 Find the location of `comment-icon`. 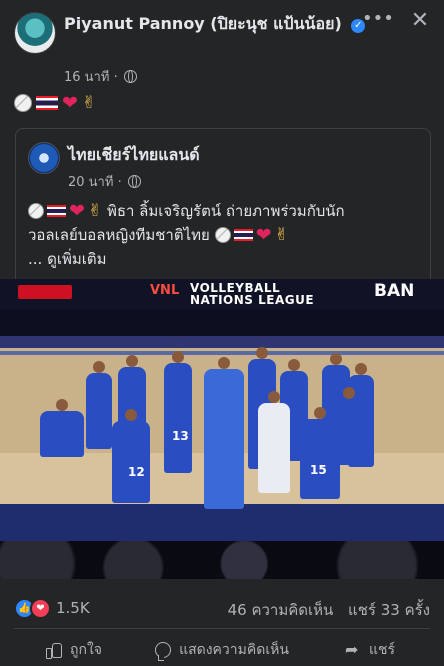

comment-icon is located at coordinates (163, 651).